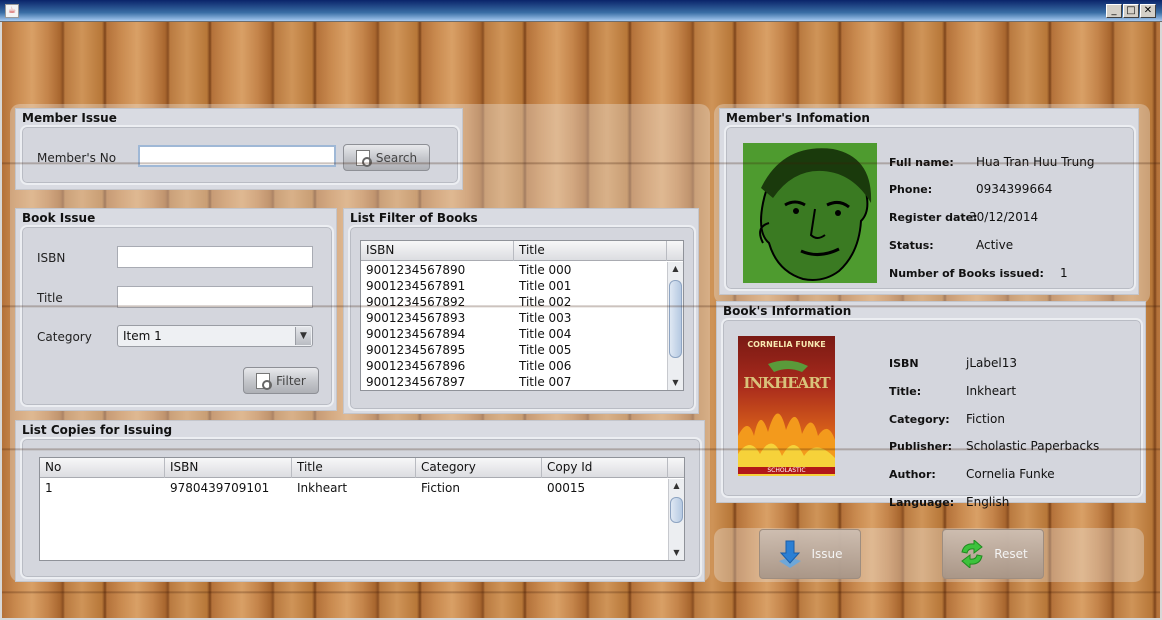 The height and width of the screenshot is (620, 1162). I want to click on column-header-no: No, so click(102, 468).